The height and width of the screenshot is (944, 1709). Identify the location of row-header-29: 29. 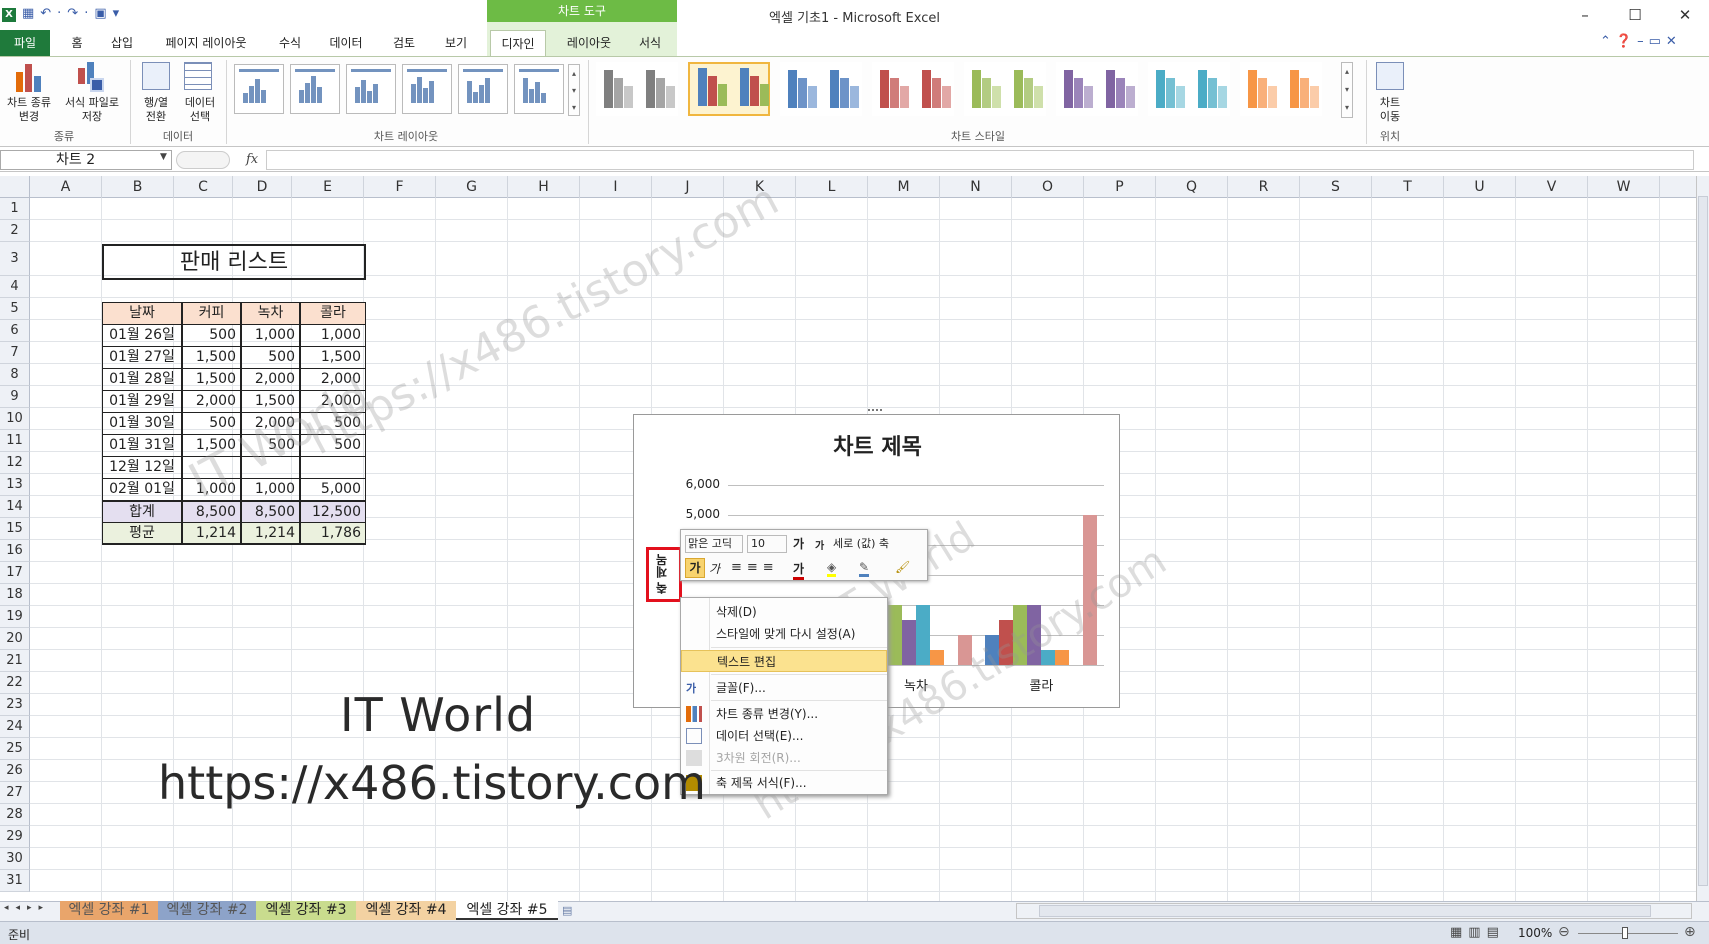
(15, 837).